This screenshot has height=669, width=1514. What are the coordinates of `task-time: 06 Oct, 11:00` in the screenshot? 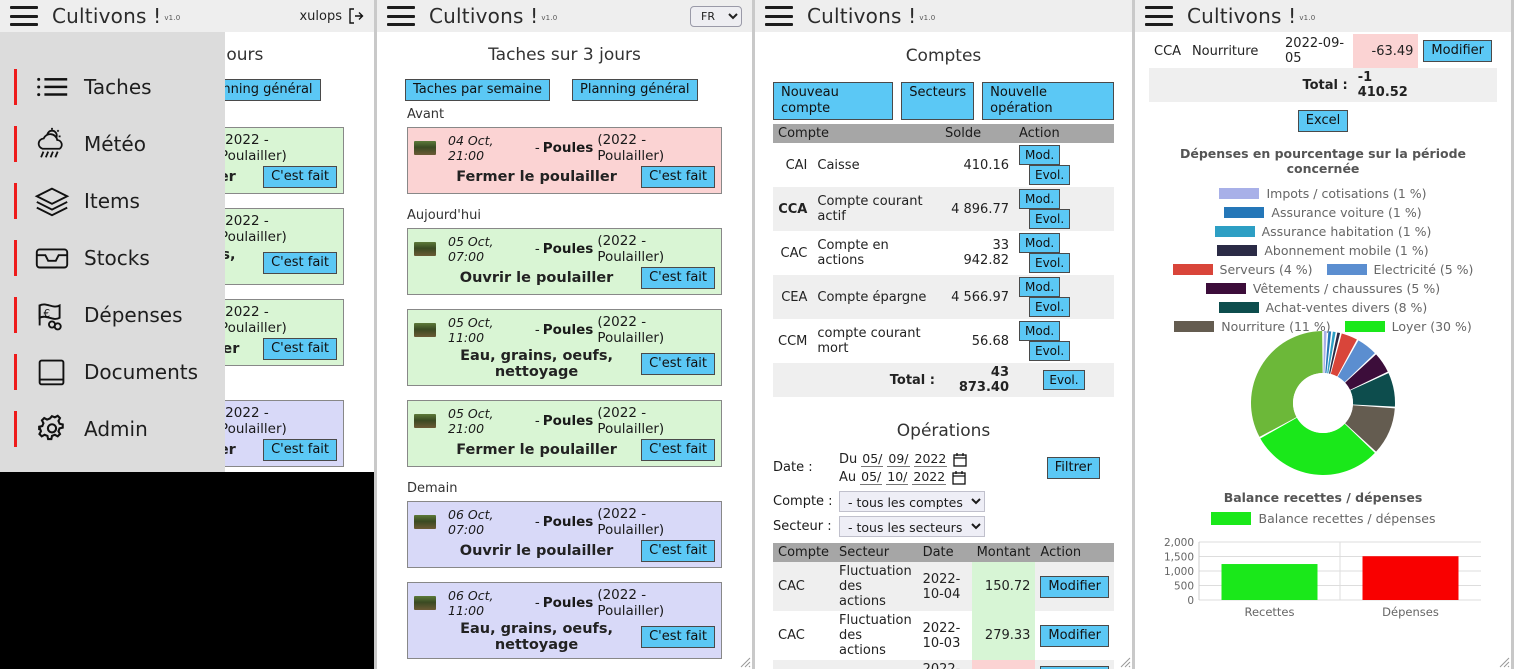 It's located at (471, 603).